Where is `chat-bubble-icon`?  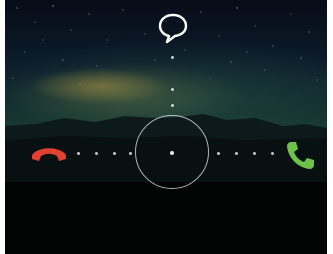 chat-bubble-icon is located at coordinates (173, 28).